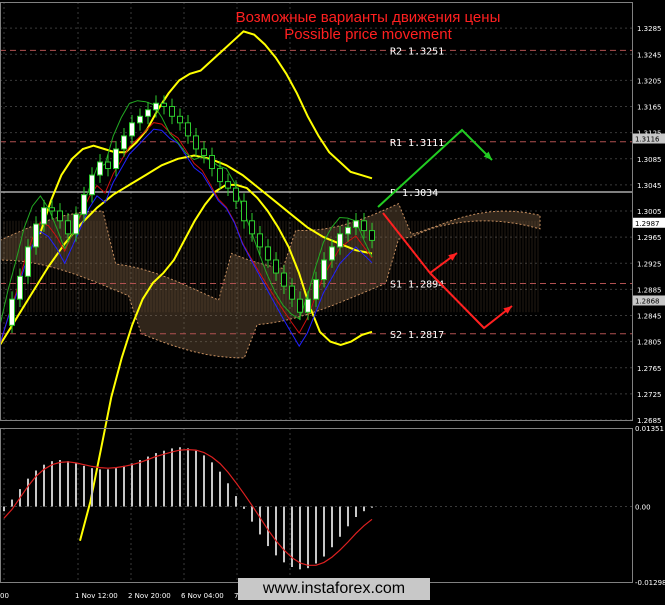 This screenshot has height=605, width=665. What do you see at coordinates (4, 596) in the screenshot?
I see `x-tick-label: 00` at bounding box center [4, 596].